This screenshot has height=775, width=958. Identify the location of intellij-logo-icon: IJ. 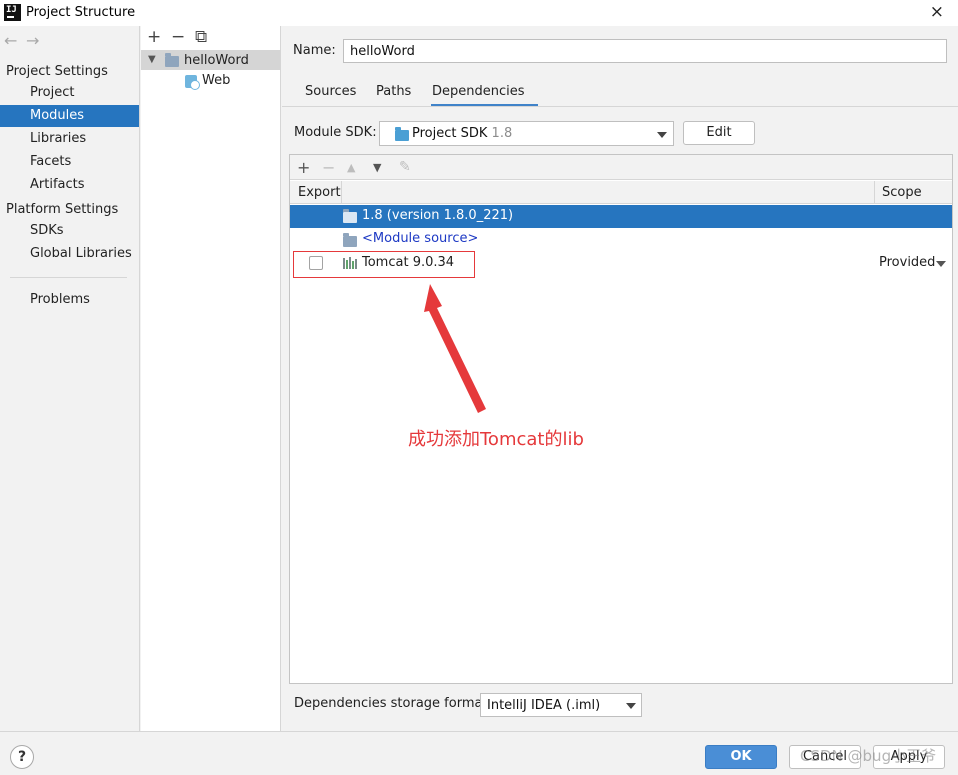
(12, 12).